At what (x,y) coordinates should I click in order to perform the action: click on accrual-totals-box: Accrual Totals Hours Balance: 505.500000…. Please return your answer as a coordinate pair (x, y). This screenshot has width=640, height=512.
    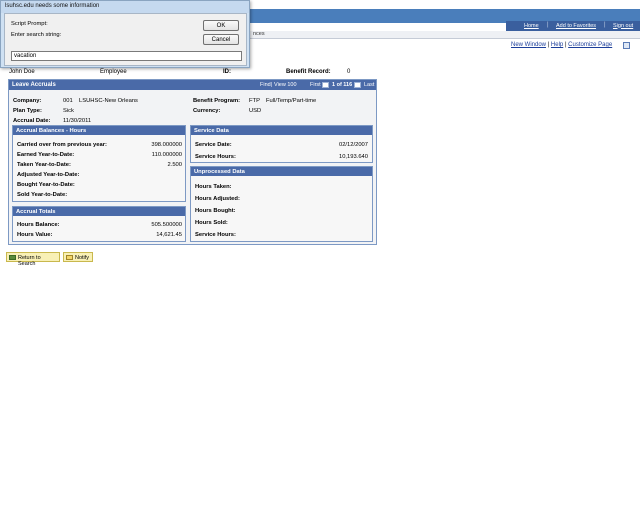
    Looking at the image, I should click on (99, 224).